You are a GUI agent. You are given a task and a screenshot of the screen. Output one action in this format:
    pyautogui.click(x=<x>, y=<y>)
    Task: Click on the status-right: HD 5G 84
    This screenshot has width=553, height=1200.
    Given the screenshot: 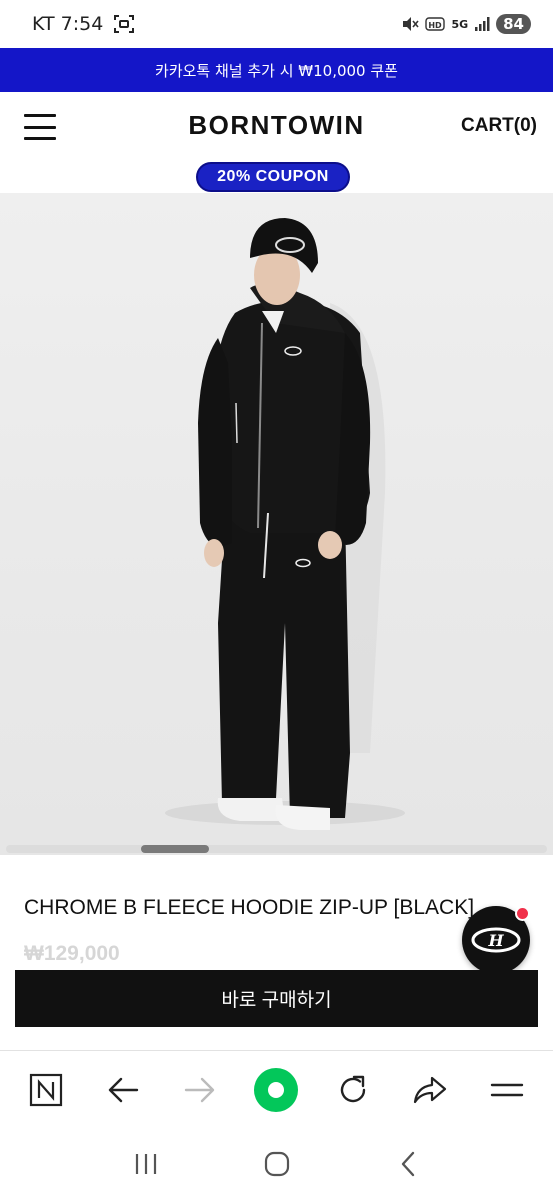 What is the action you would take?
    pyautogui.click(x=466, y=24)
    